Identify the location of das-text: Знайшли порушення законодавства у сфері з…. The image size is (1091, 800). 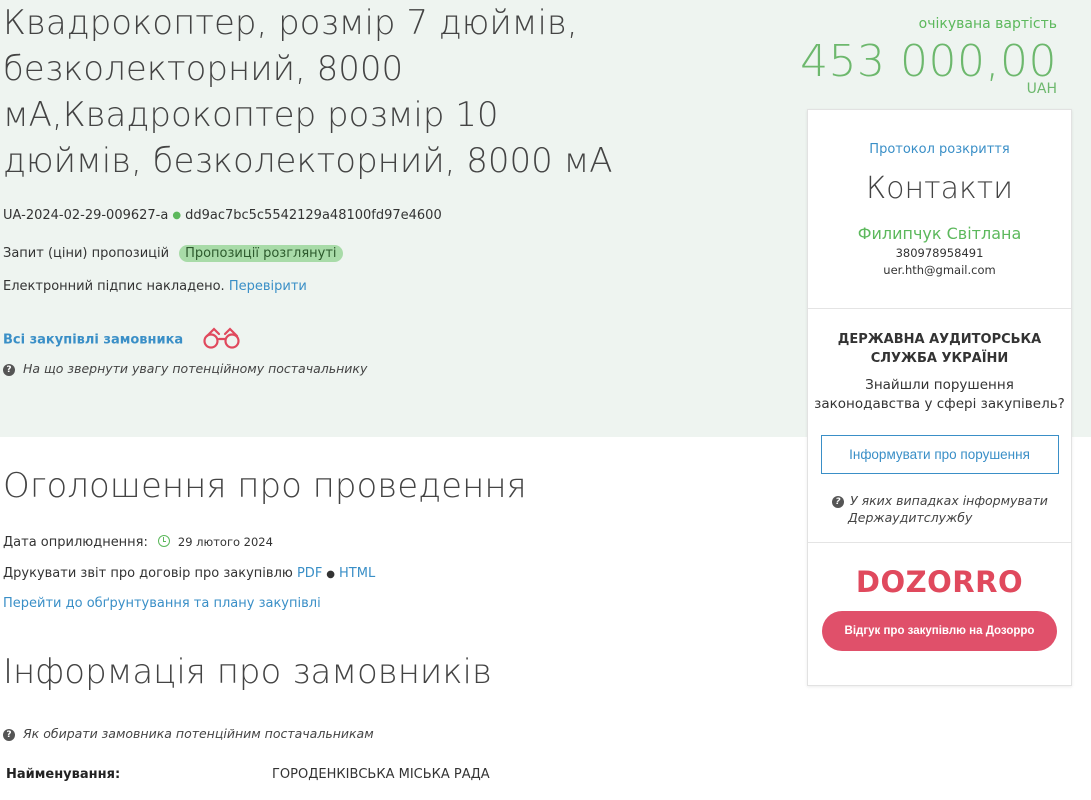
(939, 394).